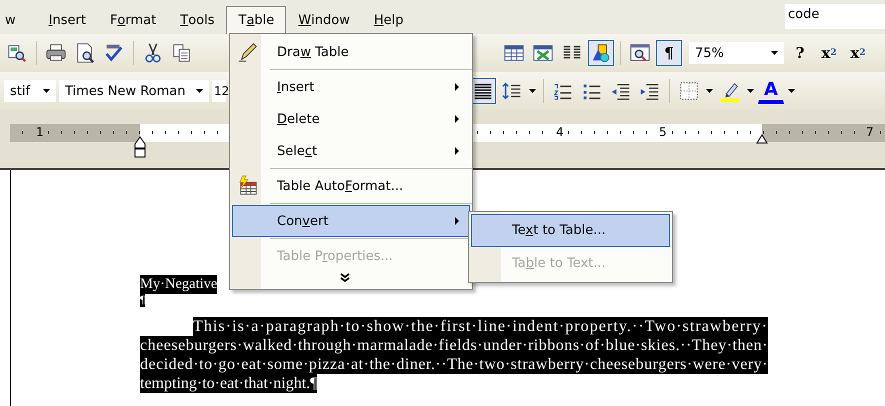 The image size is (885, 406). What do you see at coordinates (140, 148) in the screenshot?
I see `indent-marker-icon` at bounding box center [140, 148].